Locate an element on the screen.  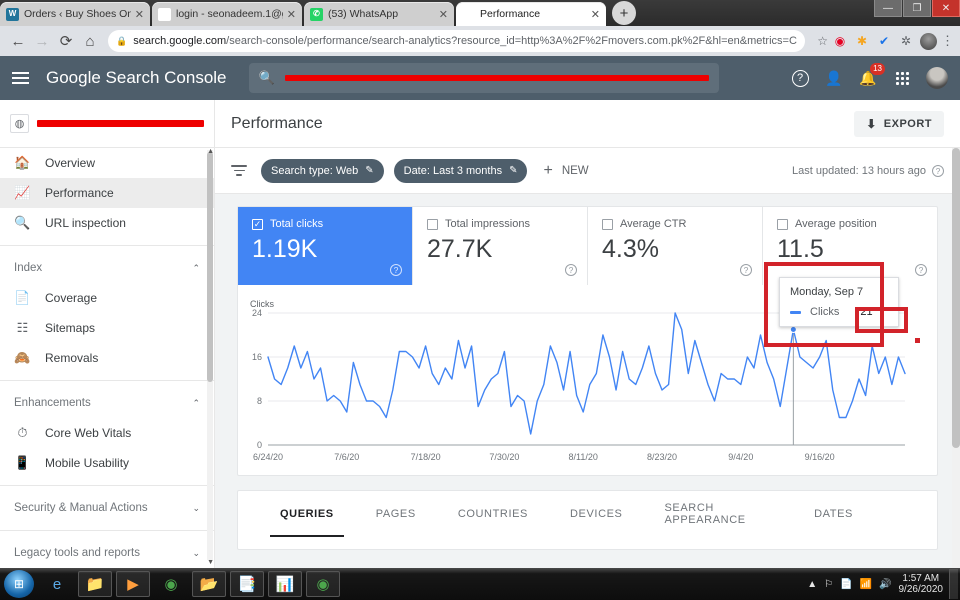
menu-hamburger-icon is located at coordinates (25, 78).